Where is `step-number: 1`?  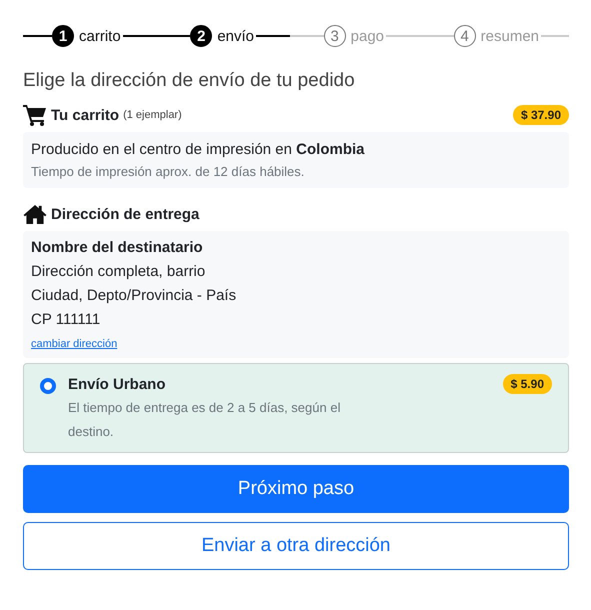
step-number: 1 is located at coordinates (63, 36).